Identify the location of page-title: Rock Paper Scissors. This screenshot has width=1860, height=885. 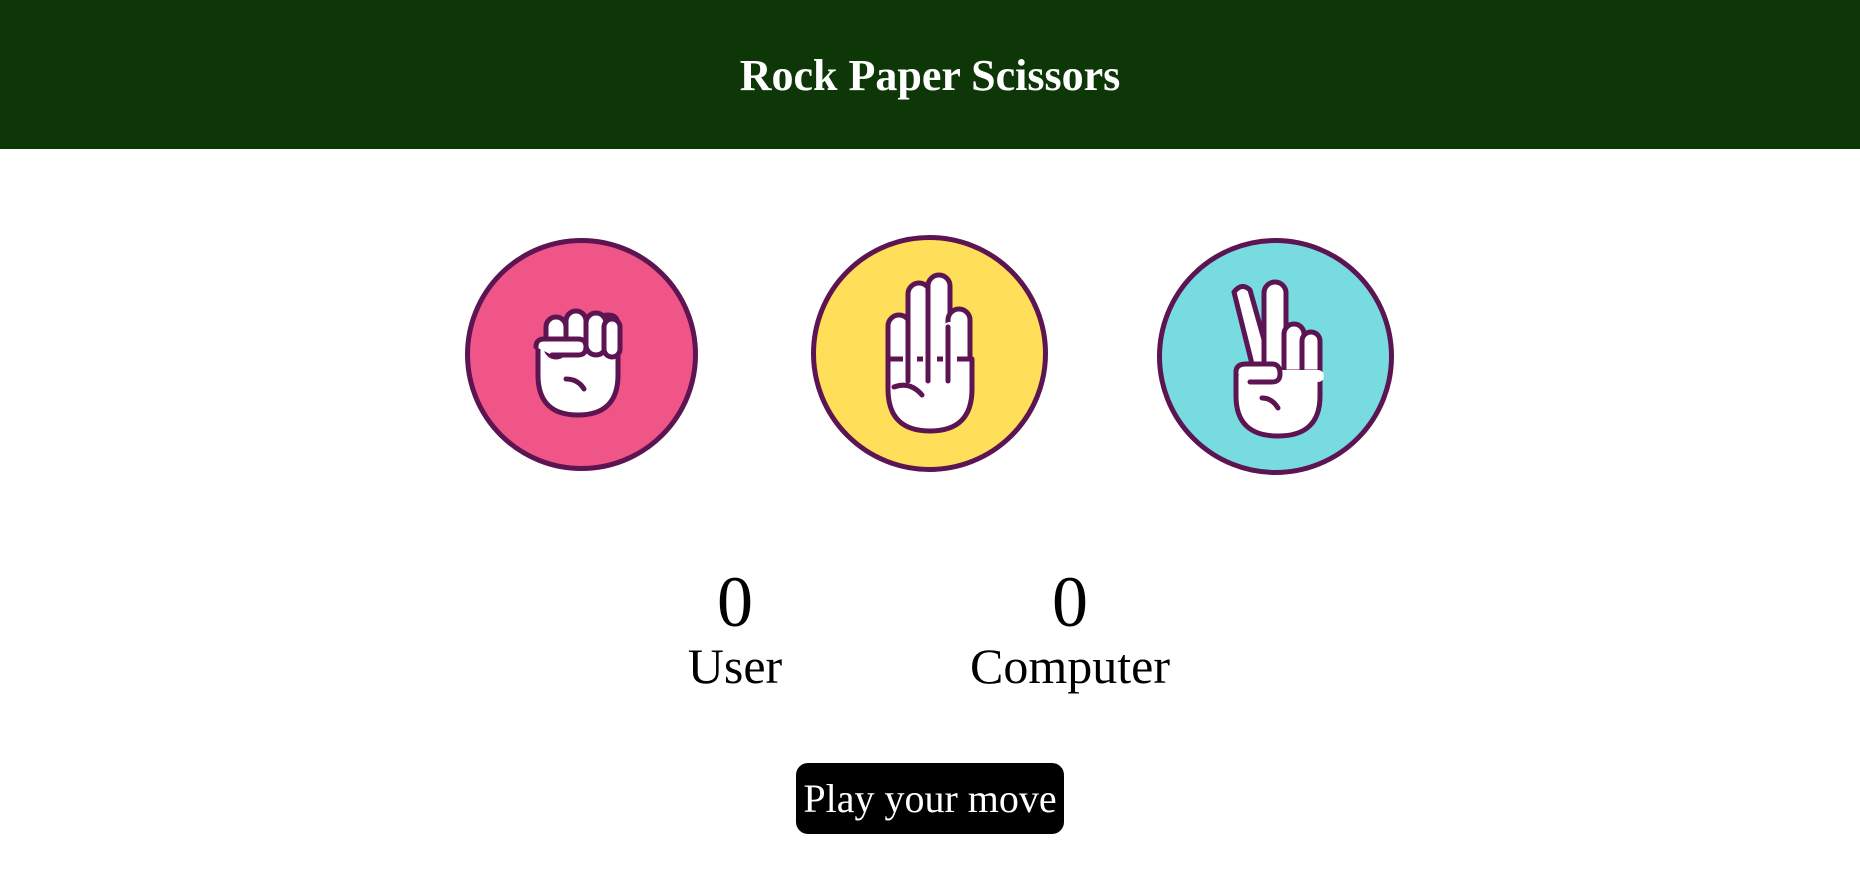
(930, 75).